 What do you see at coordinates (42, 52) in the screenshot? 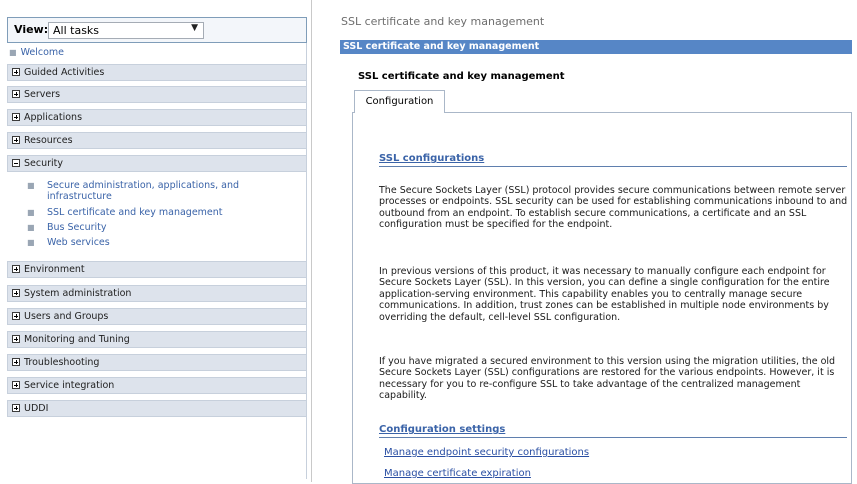
I see `welcome-label: Welcome` at bounding box center [42, 52].